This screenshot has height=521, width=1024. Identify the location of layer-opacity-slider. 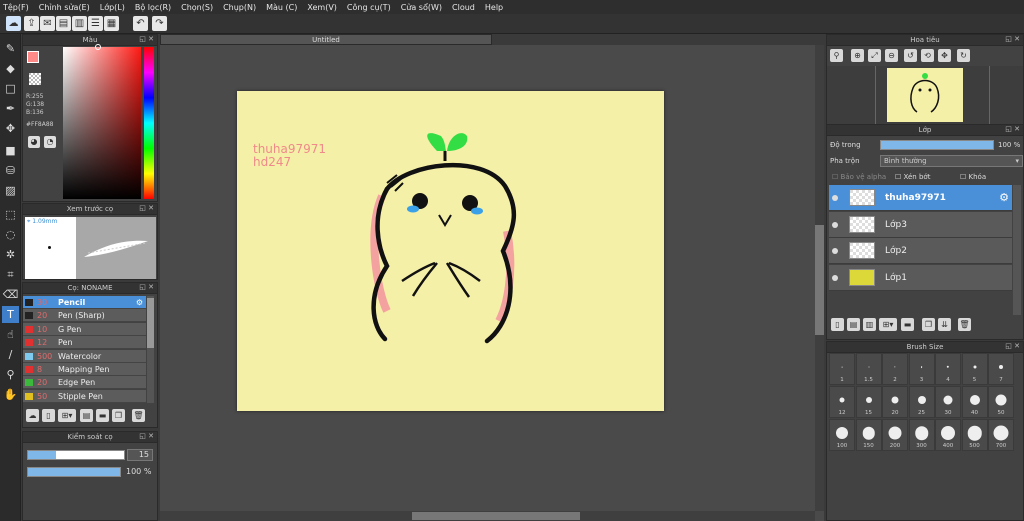
(937, 145).